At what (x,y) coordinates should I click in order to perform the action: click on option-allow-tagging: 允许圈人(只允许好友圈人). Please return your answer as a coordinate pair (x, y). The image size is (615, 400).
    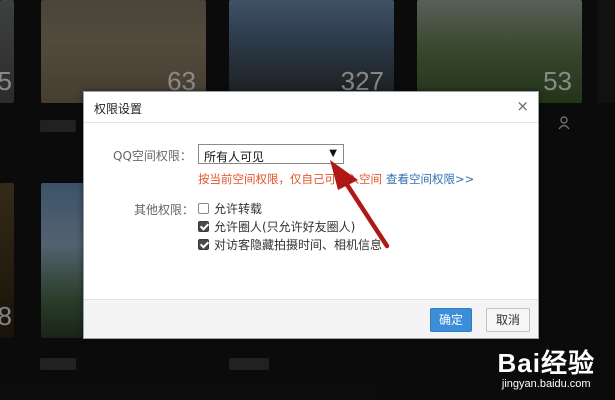
    Looking at the image, I should click on (277, 225).